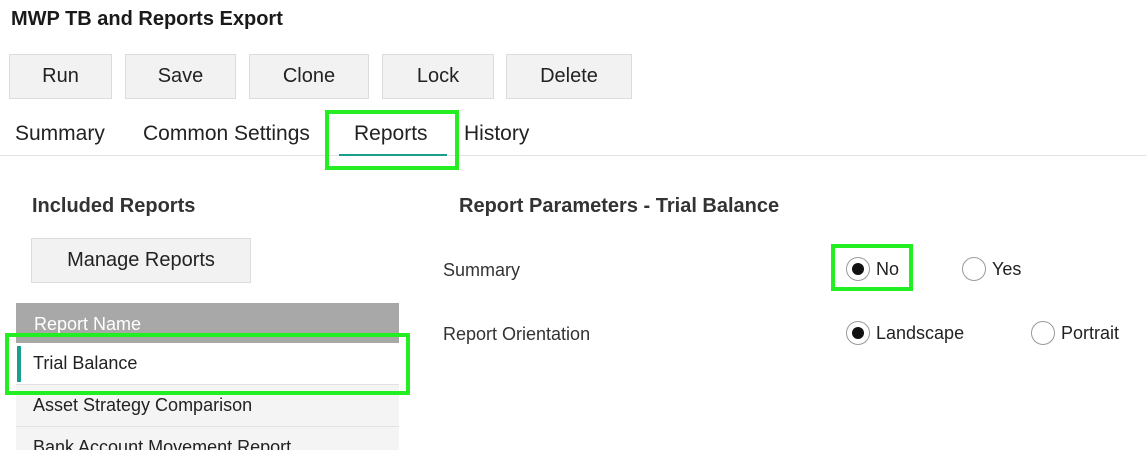 This screenshot has width=1146, height=450. What do you see at coordinates (60, 76) in the screenshot?
I see `run-button: Run` at bounding box center [60, 76].